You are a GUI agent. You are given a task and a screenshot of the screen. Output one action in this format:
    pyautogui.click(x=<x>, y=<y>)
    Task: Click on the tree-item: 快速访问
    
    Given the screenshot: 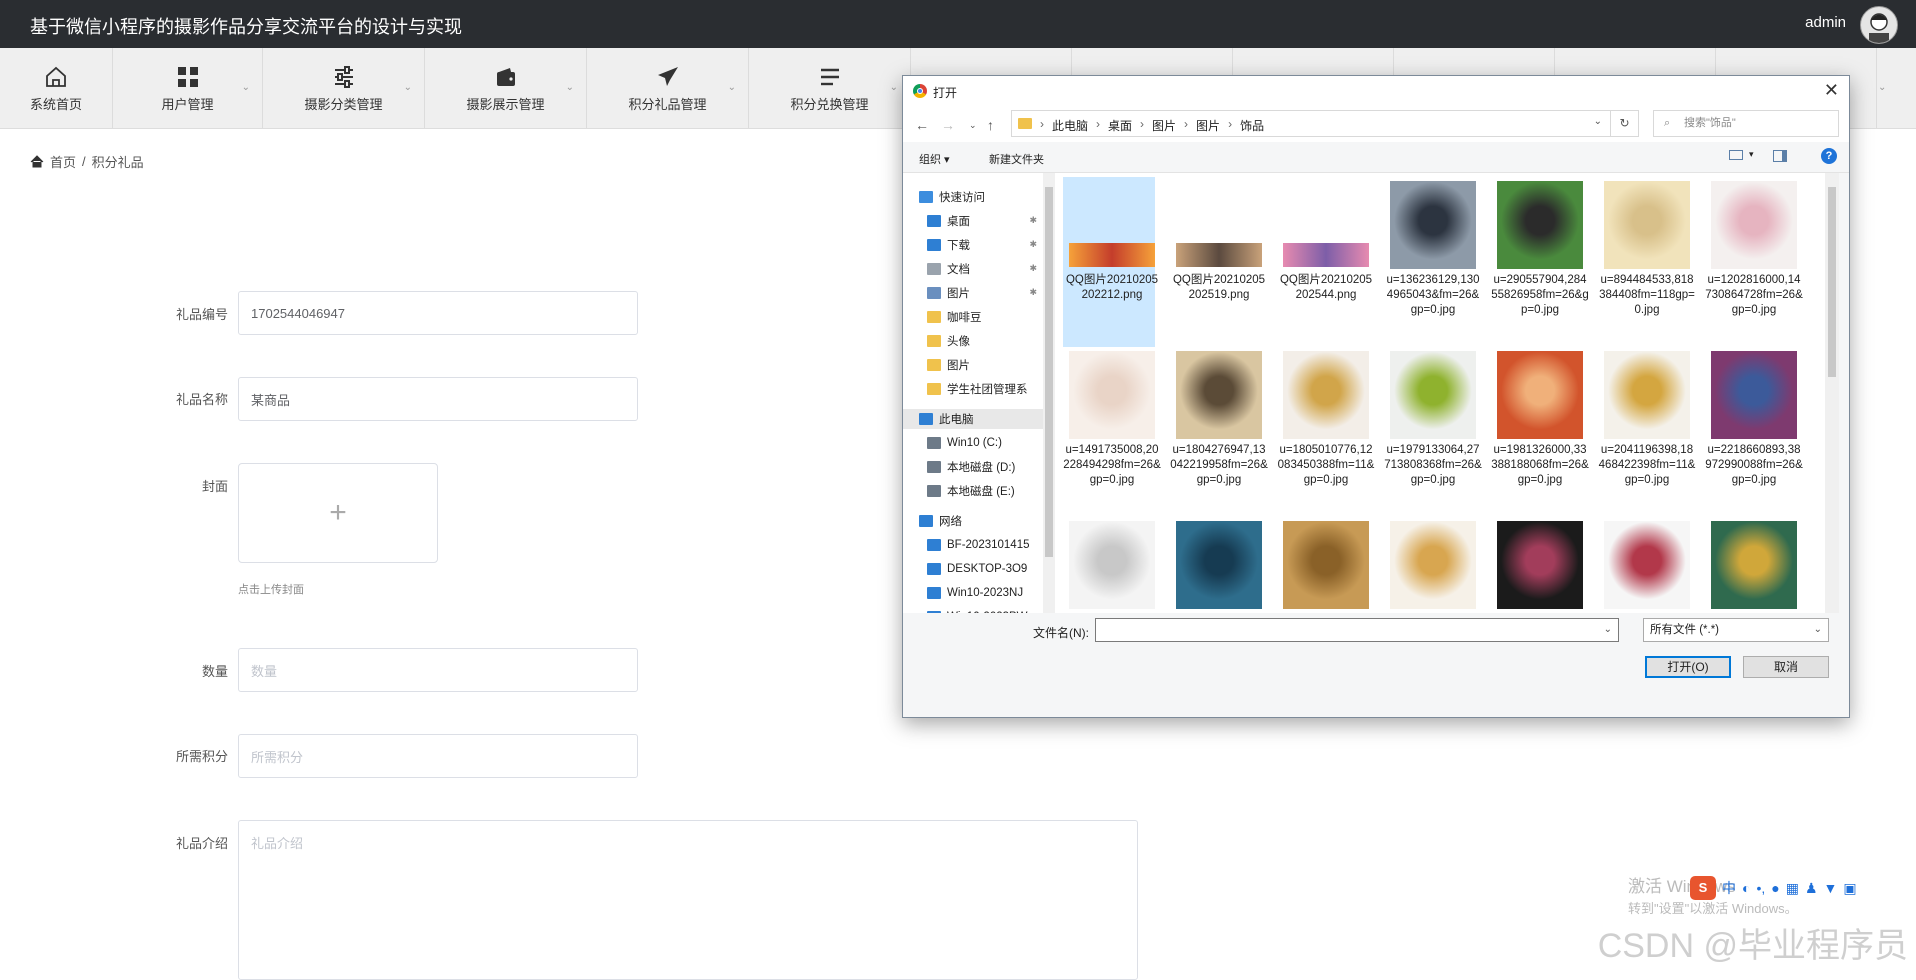 What is the action you would take?
    pyautogui.click(x=973, y=197)
    